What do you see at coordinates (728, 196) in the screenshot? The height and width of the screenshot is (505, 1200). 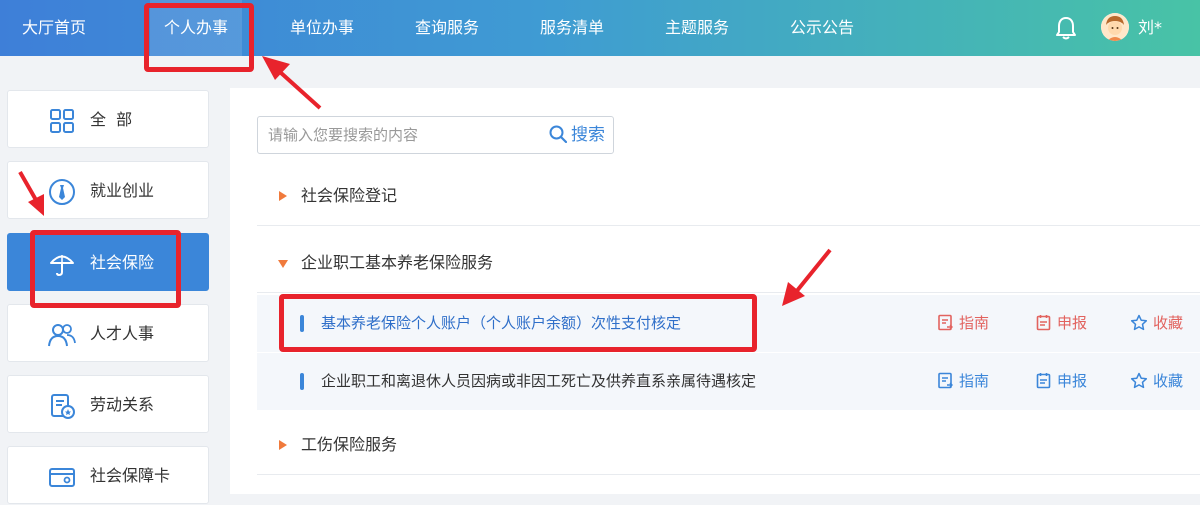 I see `section-social-insurance-registration: 社会保险登记` at bounding box center [728, 196].